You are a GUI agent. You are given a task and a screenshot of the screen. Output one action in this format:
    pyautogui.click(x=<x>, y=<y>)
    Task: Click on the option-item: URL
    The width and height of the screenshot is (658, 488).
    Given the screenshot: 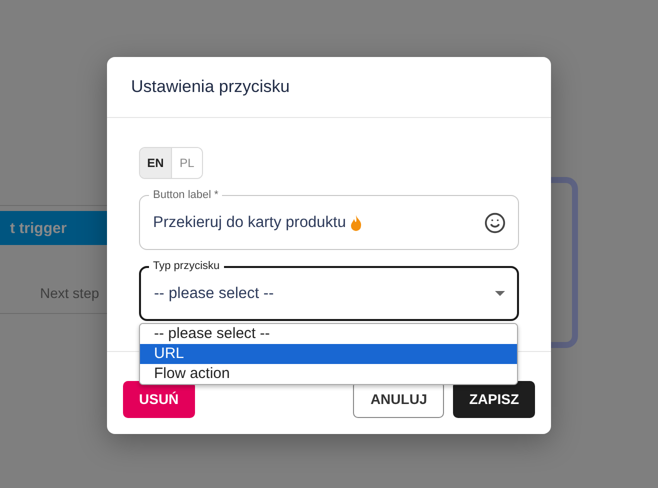 What is the action you would take?
    pyautogui.click(x=328, y=354)
    